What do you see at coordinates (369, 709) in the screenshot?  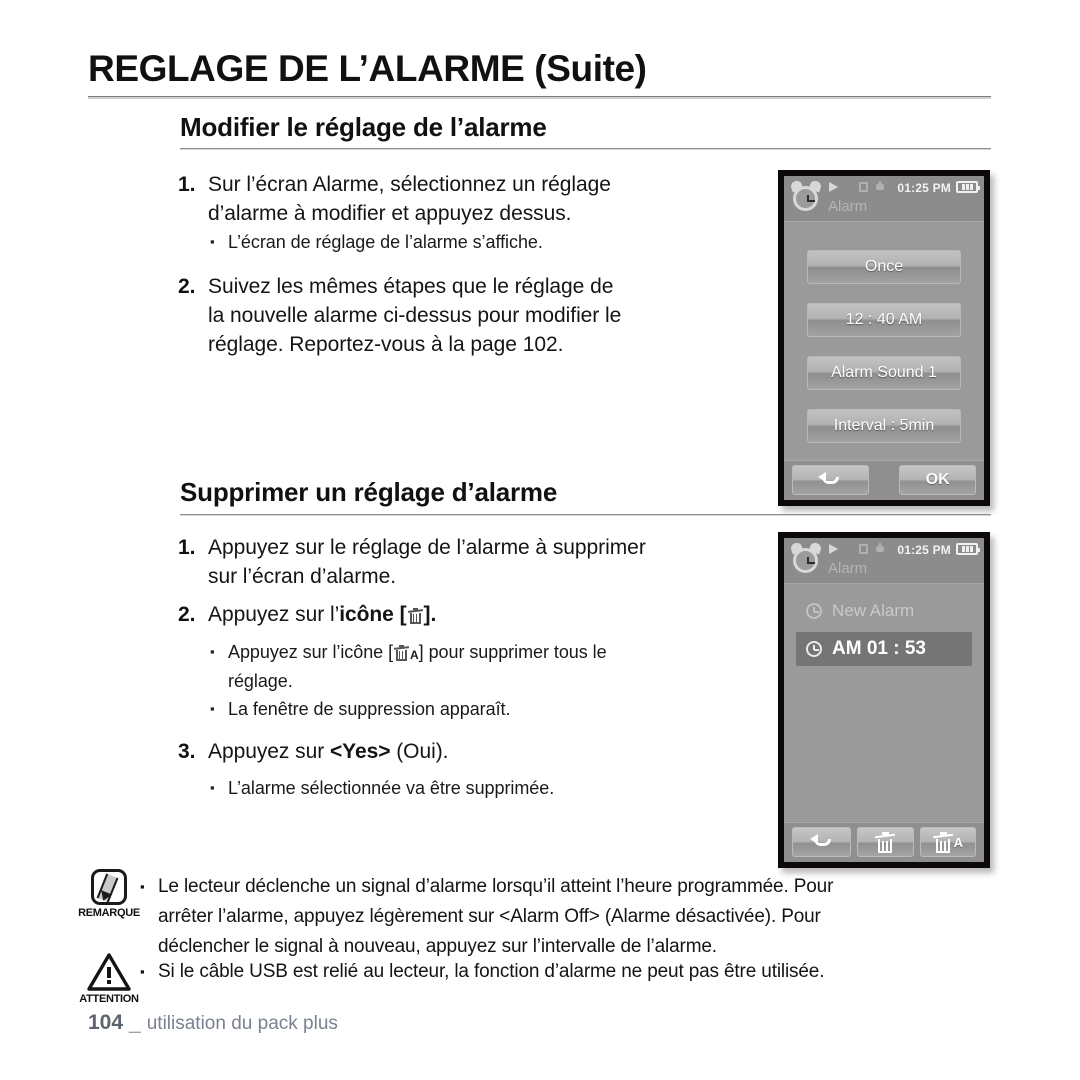 I see `bullet-label: La fenêtre de suppression apparaît.` at bounding box center [369, 709].